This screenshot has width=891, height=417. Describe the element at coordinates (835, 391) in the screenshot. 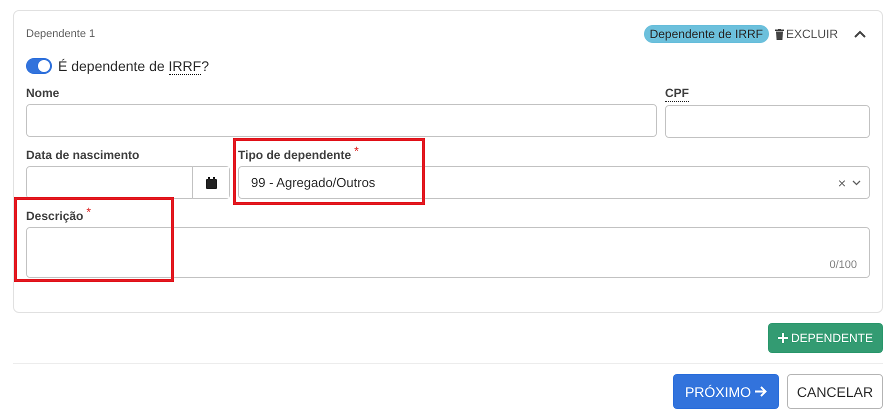

I see `cancel-button: CANCELAR` at that location.